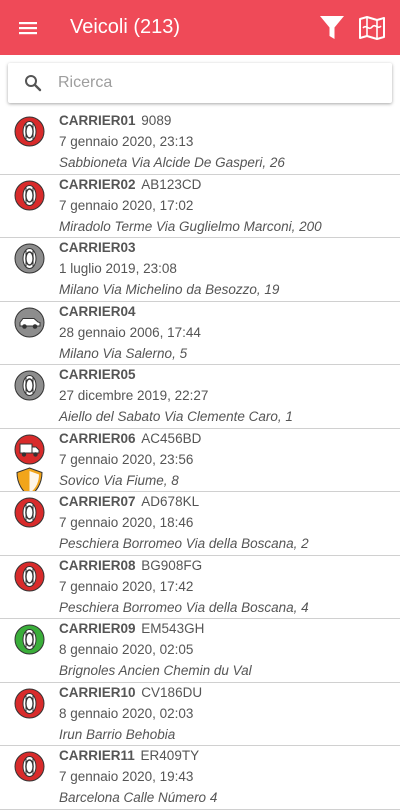 The image size is (400, 810). I want to click on vehicle-datetime: 7 gennaio 2020, 23:56, so click(126, 459).